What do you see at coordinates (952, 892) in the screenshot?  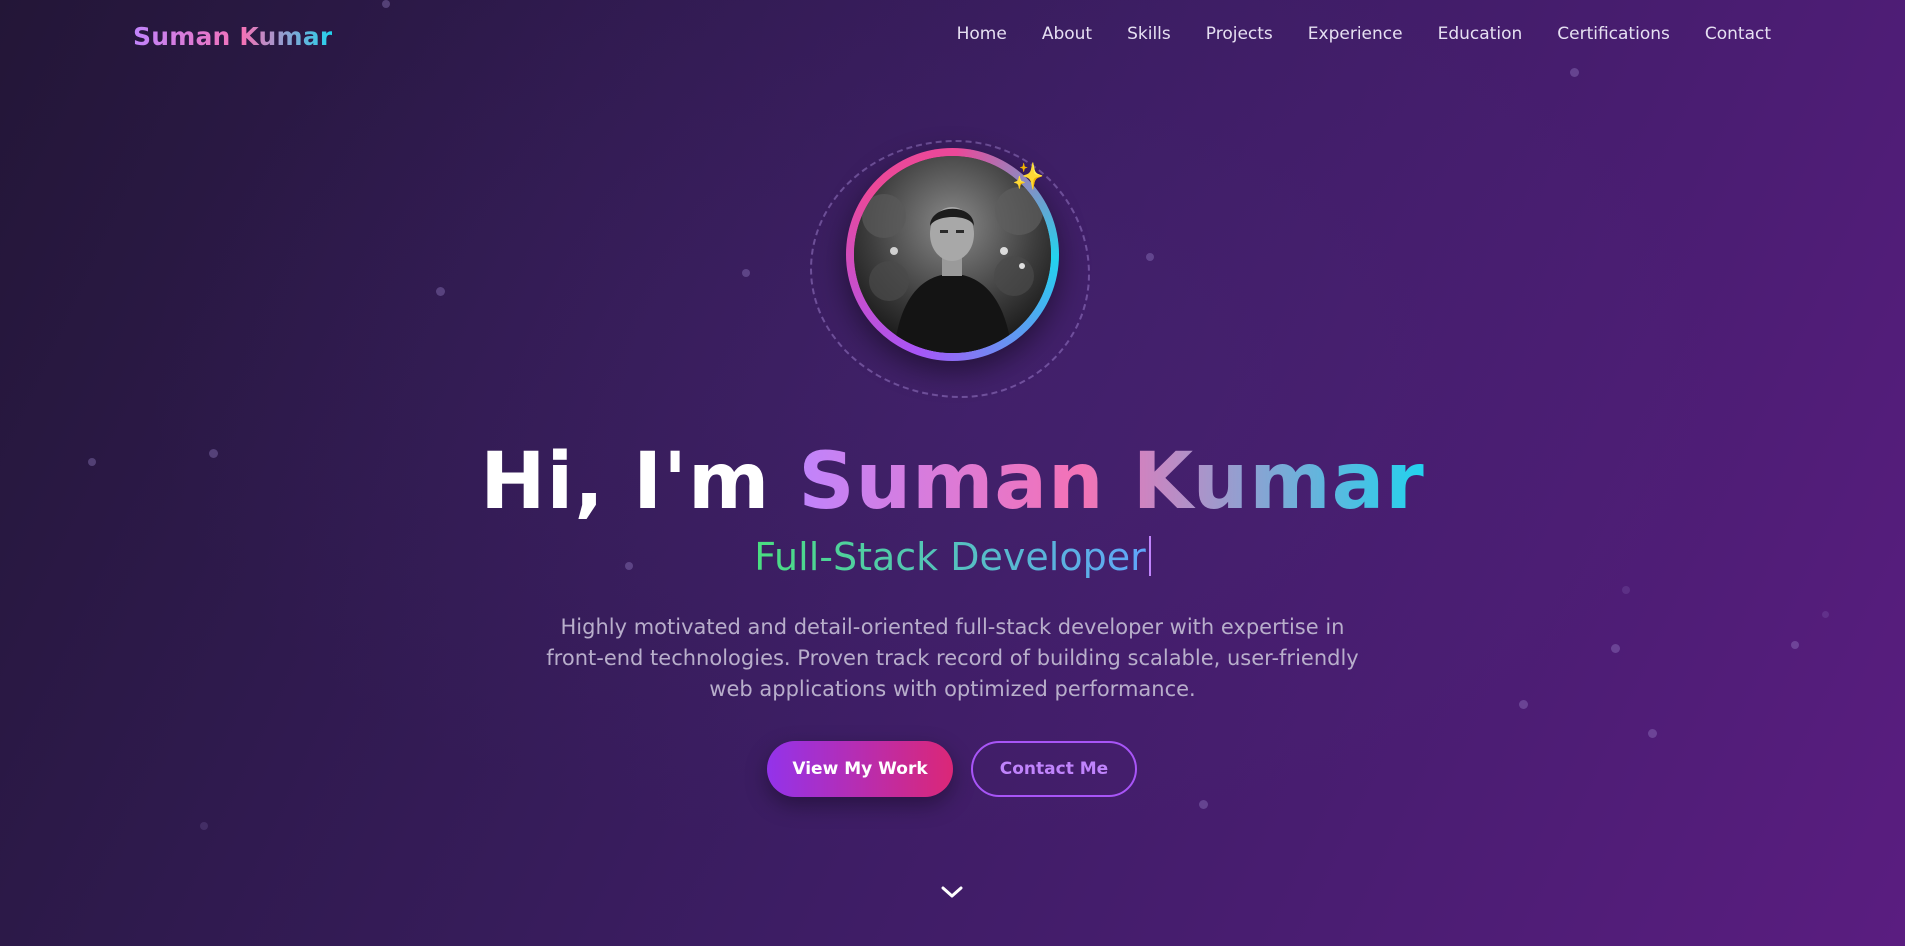 I see `chevron-down-icon` at bounding box center [952, 892].